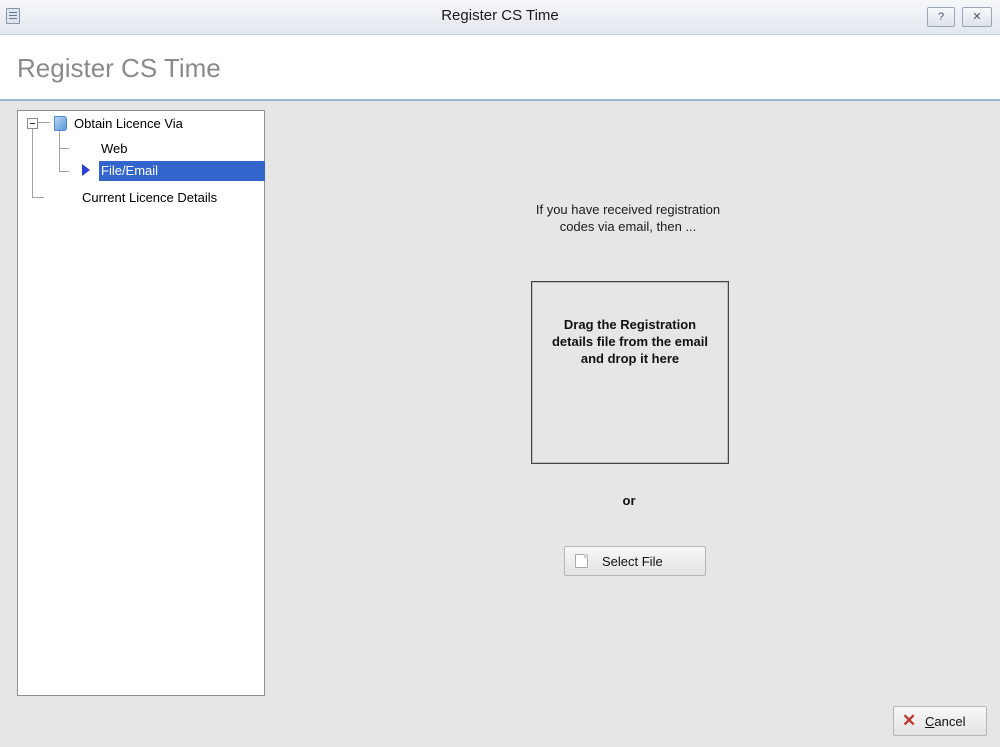  Describe the element at coordinates (149, 197) in the screenshot. I see `tree-item-current-licence-details: Current Licence Details` at that location.